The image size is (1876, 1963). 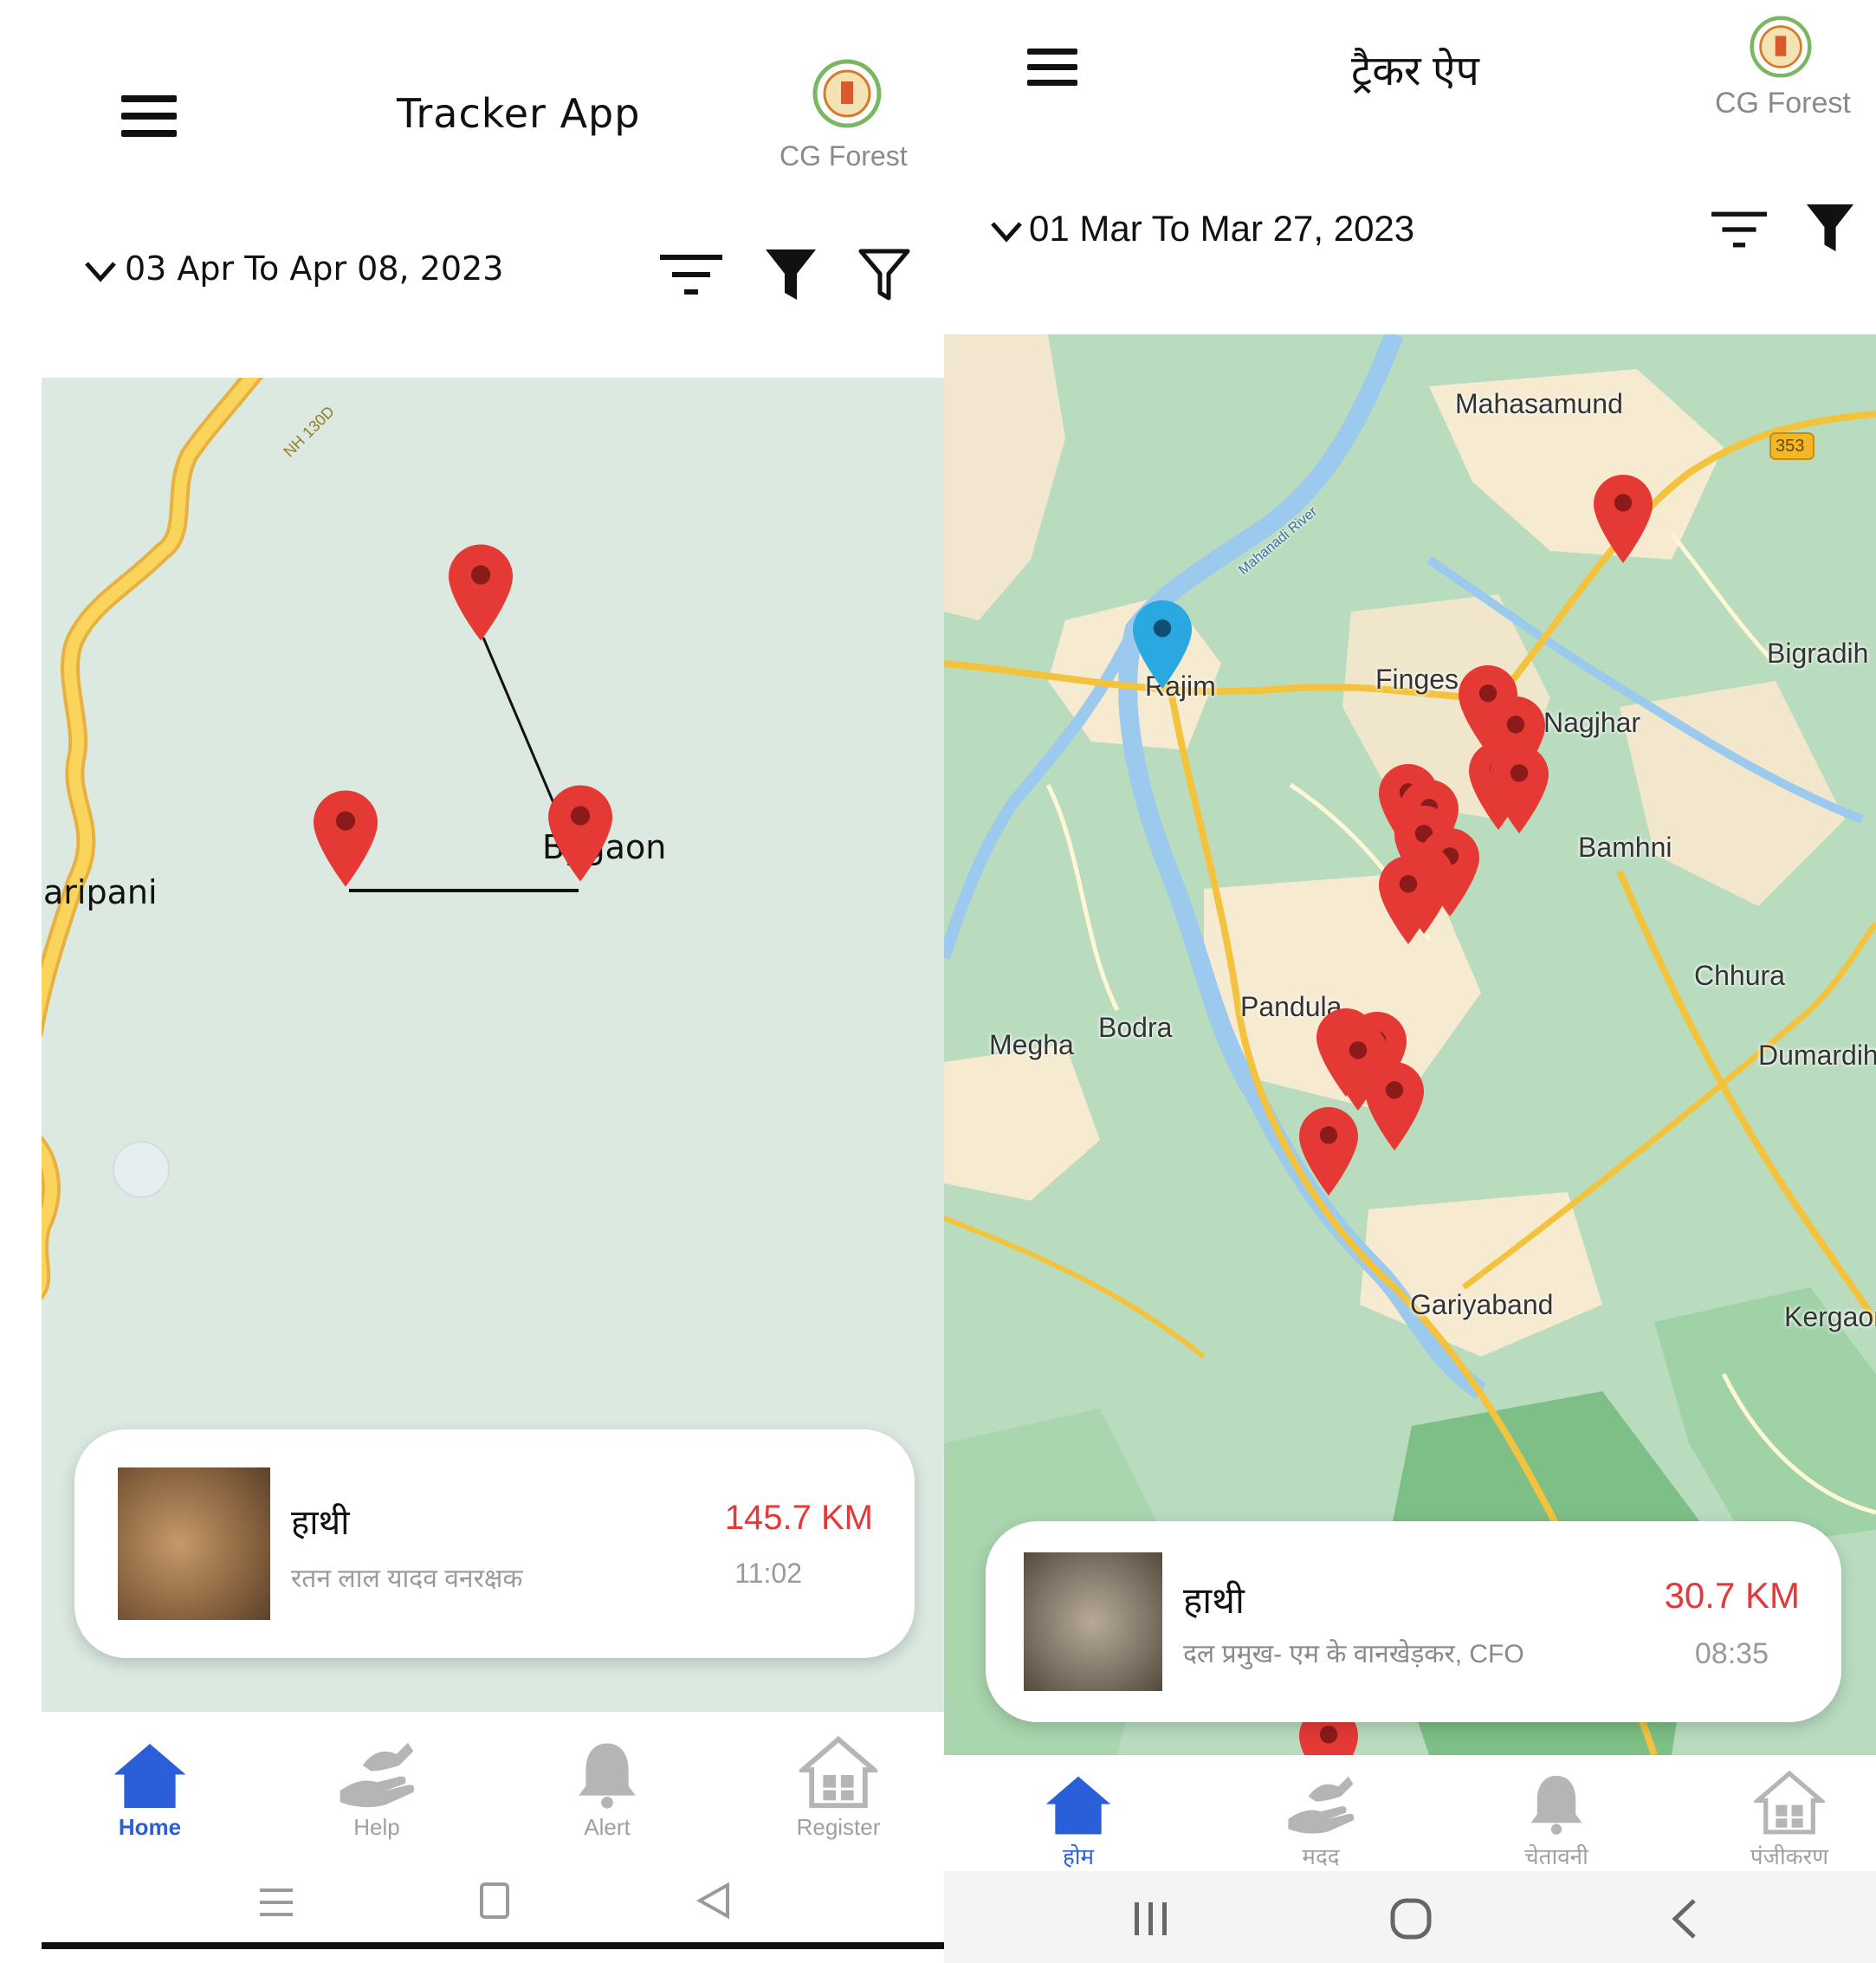 What do you see at coordinates (838, 1827) in the screenshot?
I see `nav-register-label: Register` at bounding box center [838, 1827].